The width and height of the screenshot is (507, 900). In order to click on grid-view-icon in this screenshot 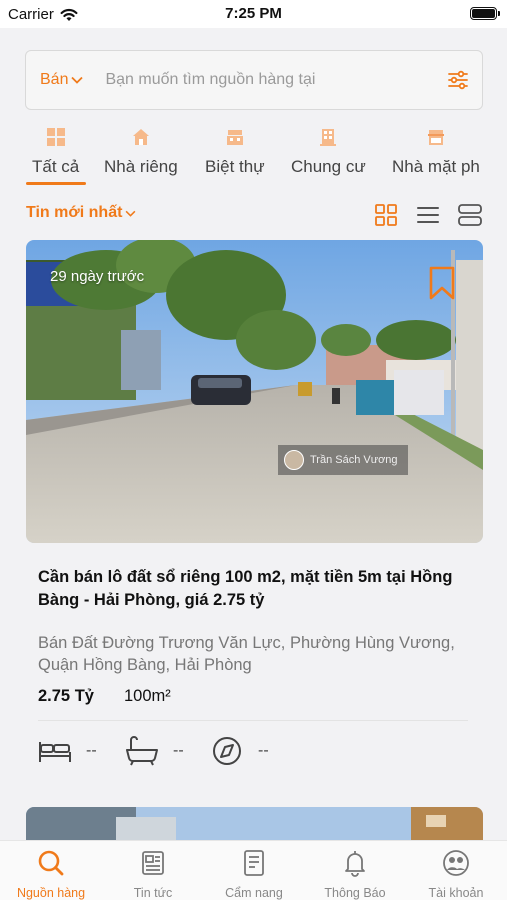, I will do `click(386, 215)`.